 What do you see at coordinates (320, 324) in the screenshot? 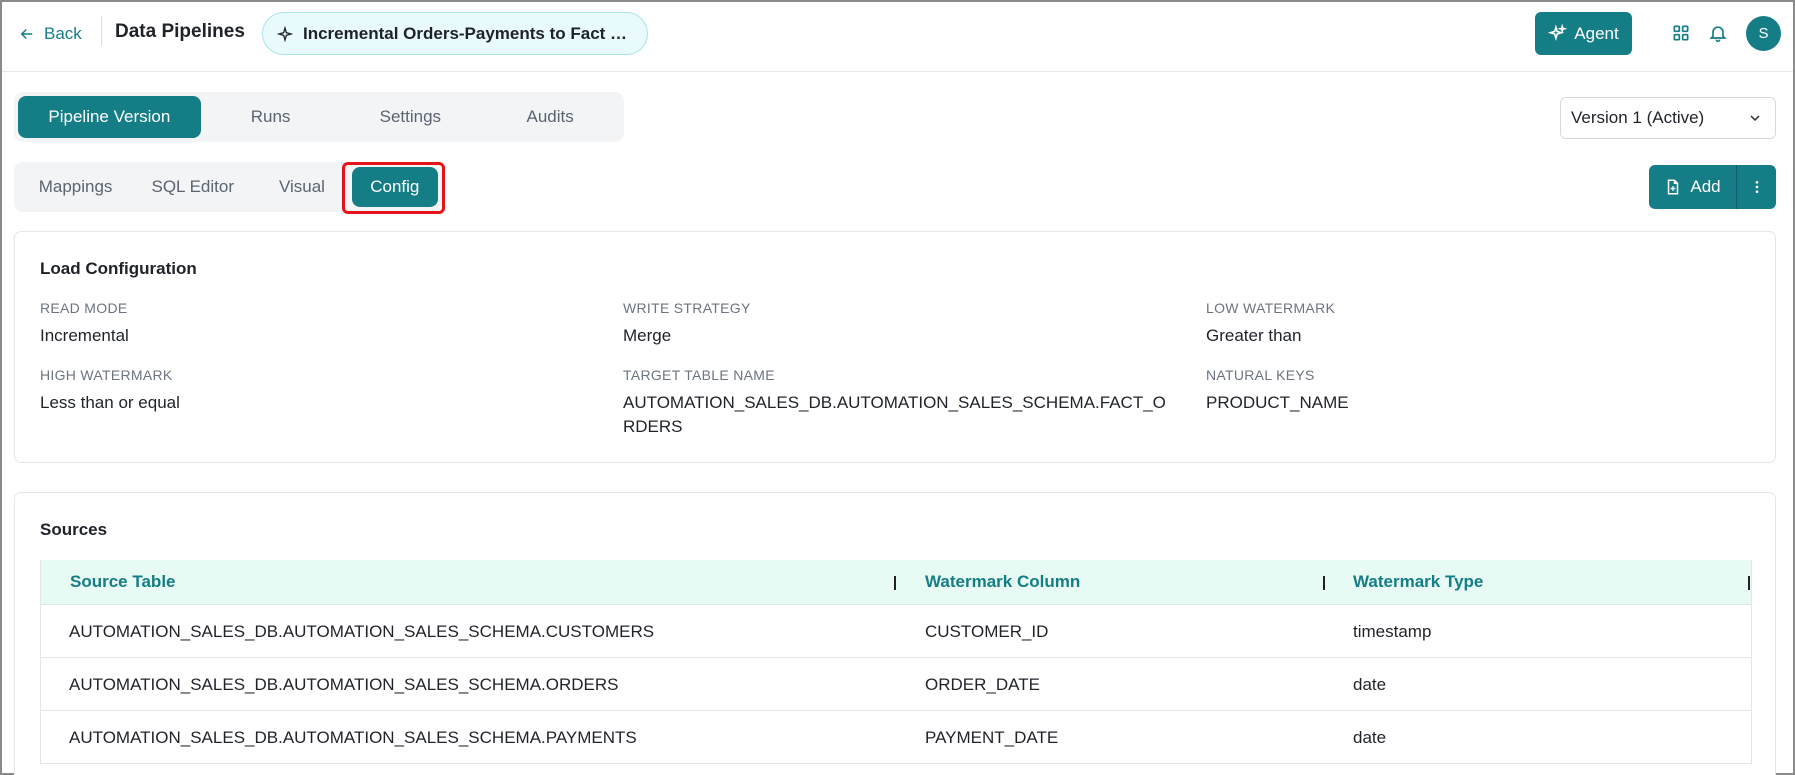
I see `read-mode-field: READ MODE Incremental` at bounding box center [320, 324].